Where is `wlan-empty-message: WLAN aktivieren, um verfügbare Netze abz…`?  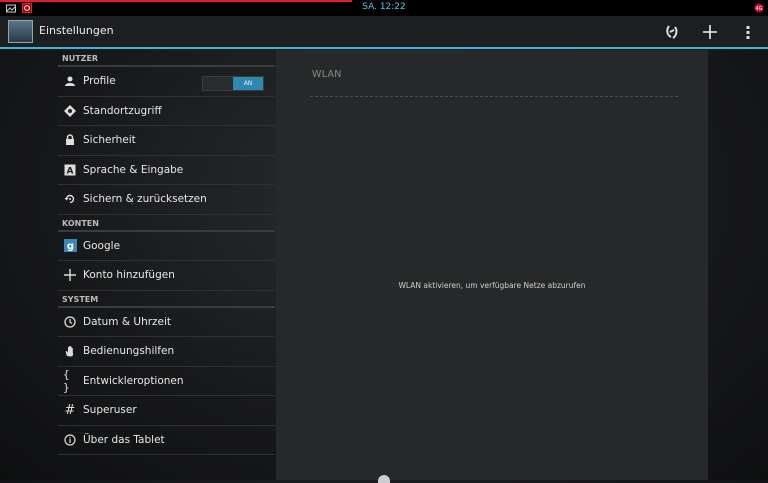
wlan-empty-message: WLAN aktivieren, um verfügbare Netze abz… is located at coordinates (492, 285).